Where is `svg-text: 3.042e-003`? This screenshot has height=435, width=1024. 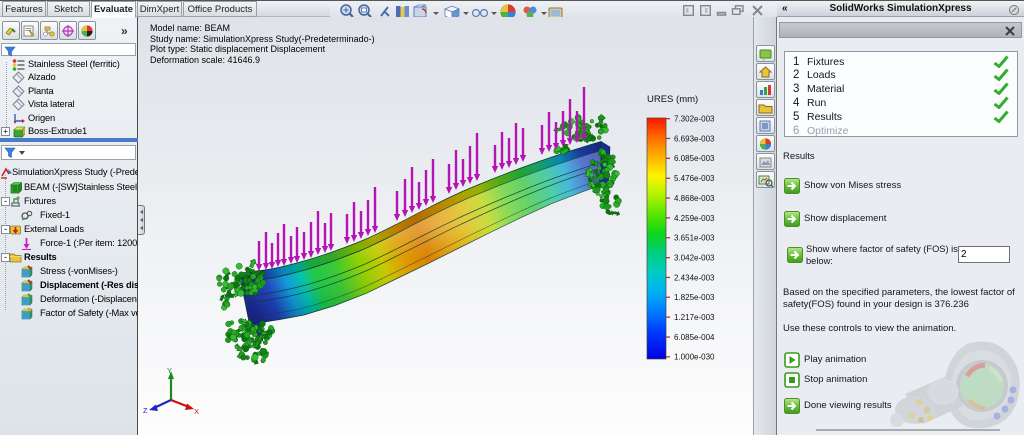
svg-text: 3.042e-003 is located at coordinates (694, 258).